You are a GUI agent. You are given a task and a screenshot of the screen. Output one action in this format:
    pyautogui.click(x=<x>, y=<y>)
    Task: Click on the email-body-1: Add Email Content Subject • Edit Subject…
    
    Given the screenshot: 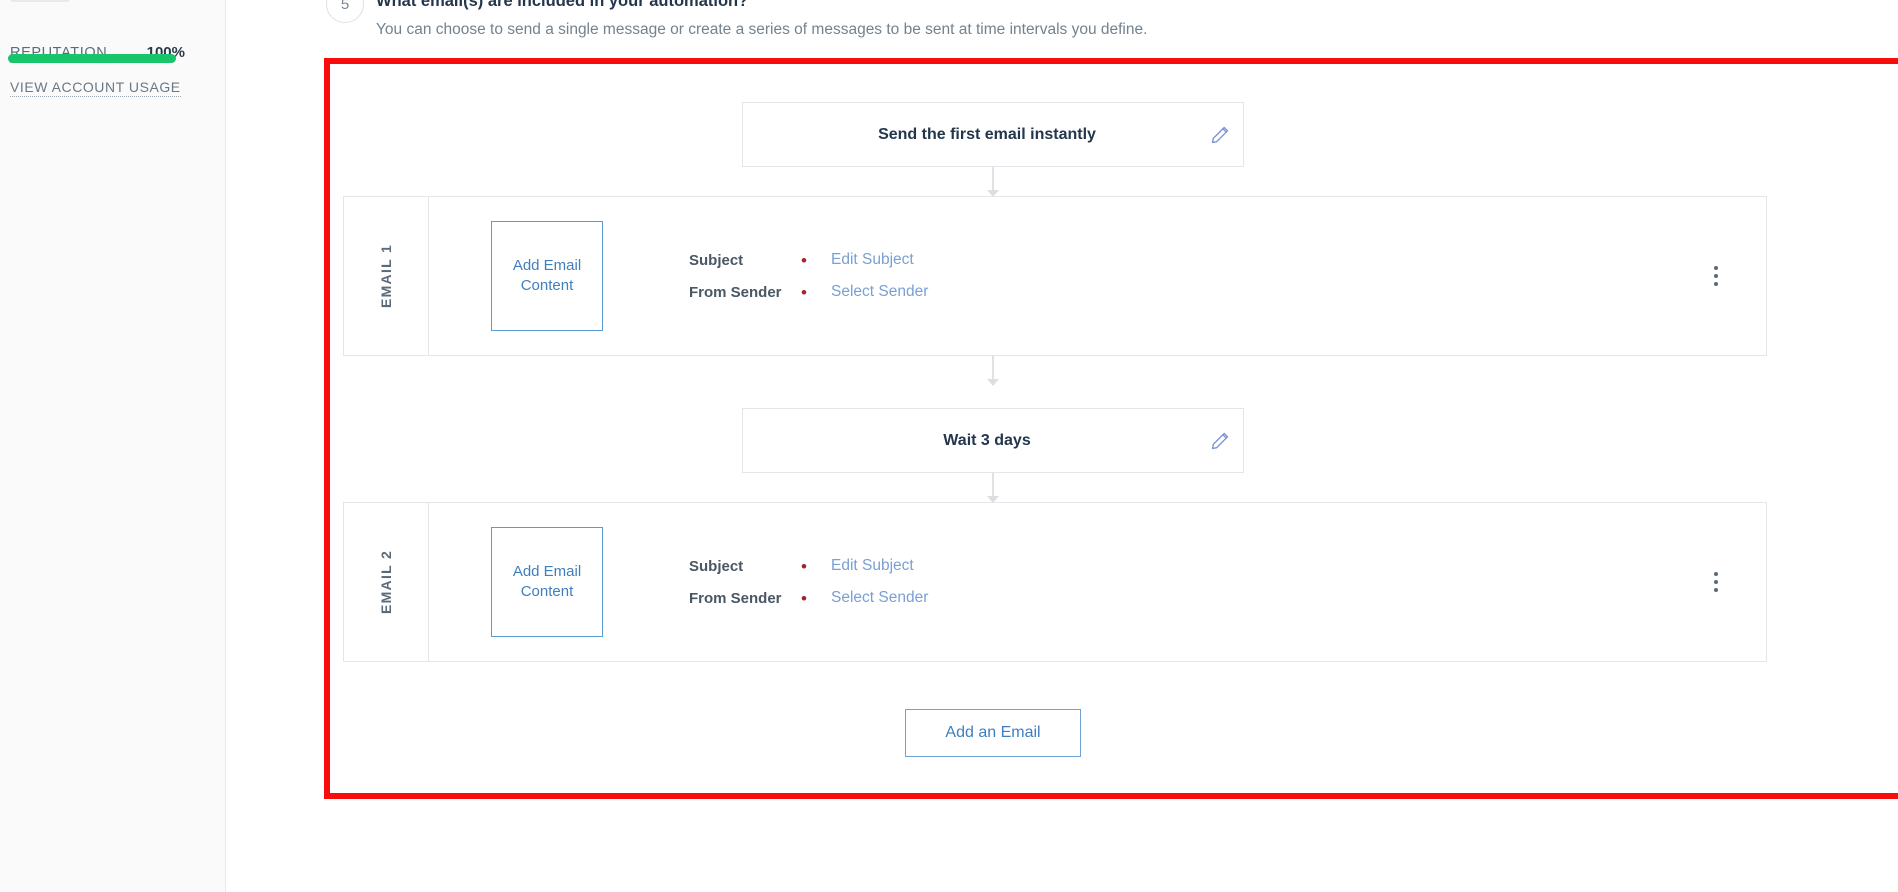 What is the action you would take?
    pyautogui.click(x=1097, y=276)
    